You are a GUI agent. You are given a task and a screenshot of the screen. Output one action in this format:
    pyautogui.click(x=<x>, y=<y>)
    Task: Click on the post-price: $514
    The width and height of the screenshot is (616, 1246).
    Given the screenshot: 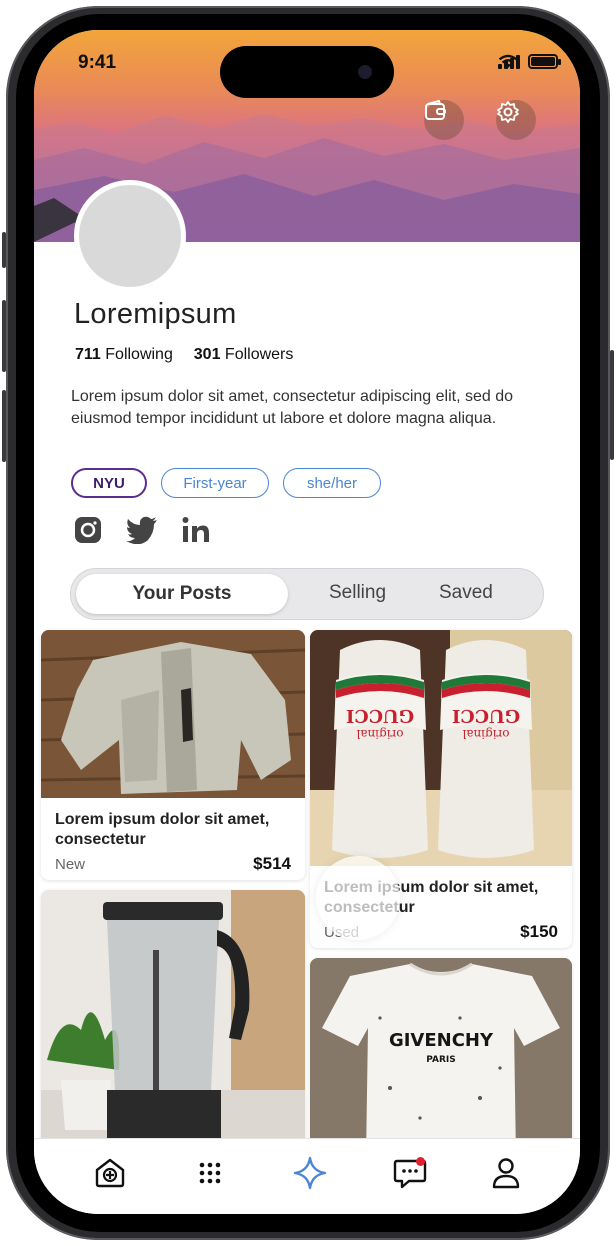 What is the action you would take?
    pyautogui.click(x=272, y=863)
    